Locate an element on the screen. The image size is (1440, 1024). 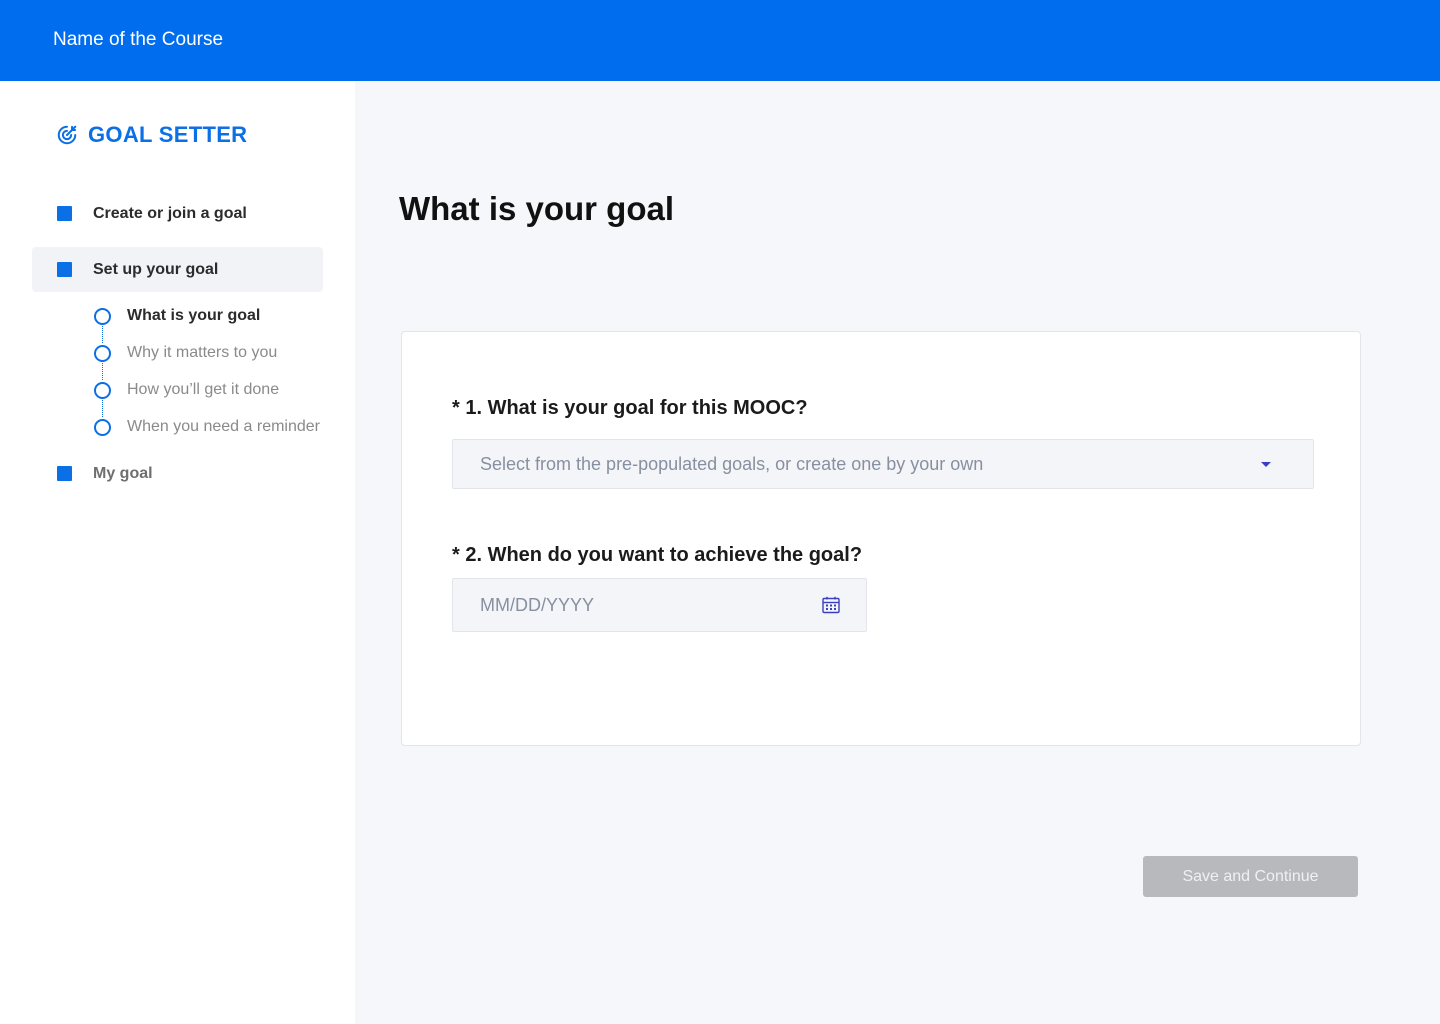
sub-step-label: How you’ll get it done is located at coordinates (203, 389).